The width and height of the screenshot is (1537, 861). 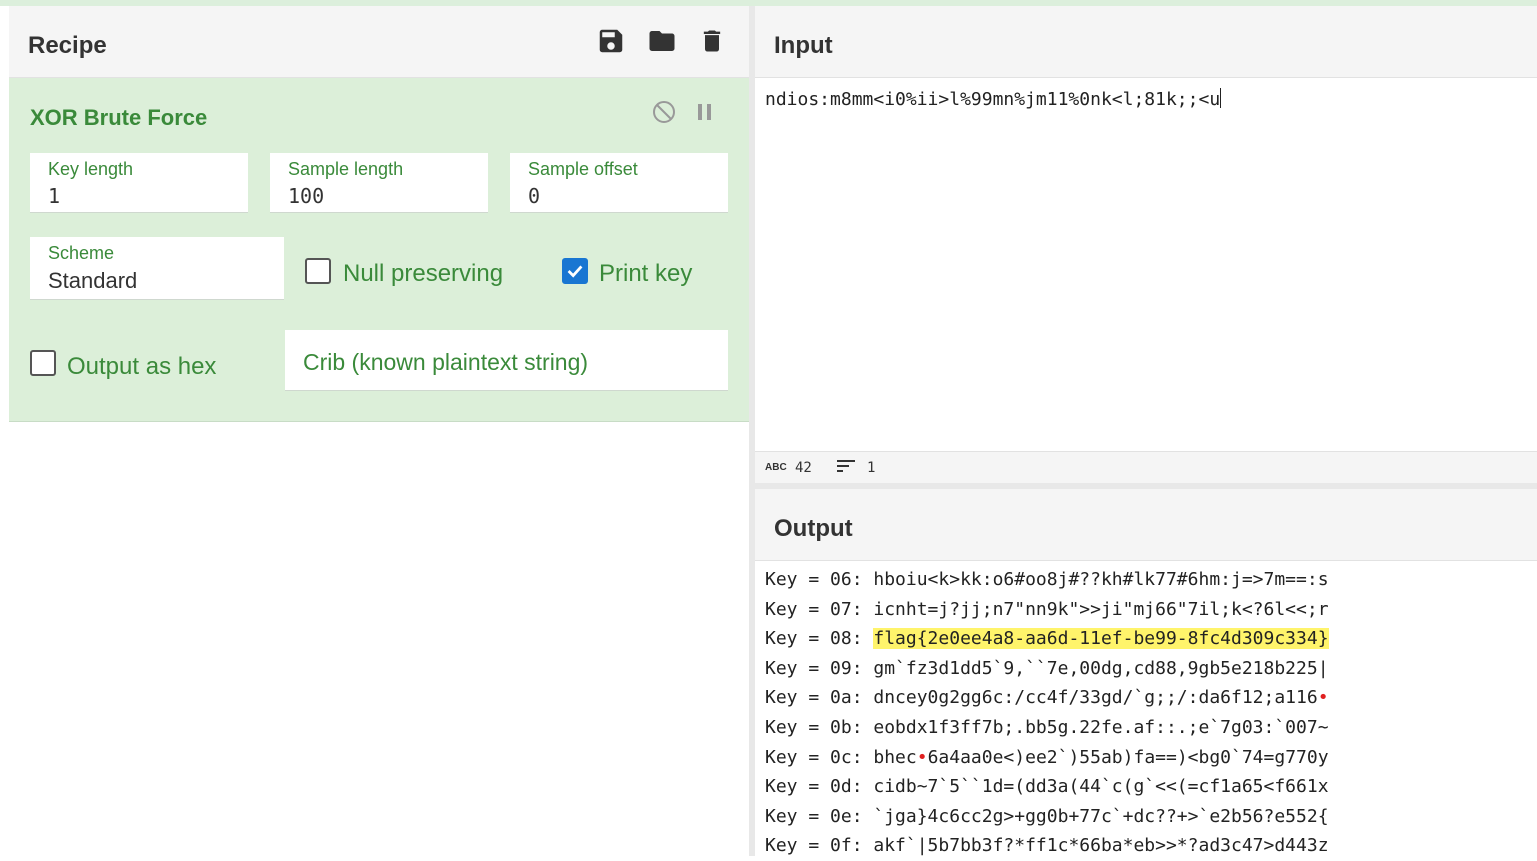 What do you see at coordinates (611, 43) in the screenshot?
I see `save-icon` at bounding box center [611, 43].